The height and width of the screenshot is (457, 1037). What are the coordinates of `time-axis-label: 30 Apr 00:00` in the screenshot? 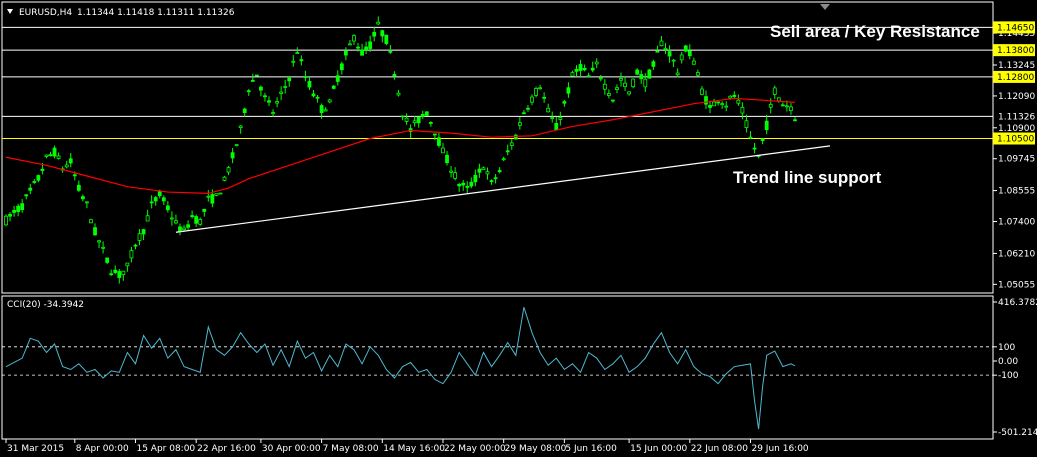 It's located at (291, 449).